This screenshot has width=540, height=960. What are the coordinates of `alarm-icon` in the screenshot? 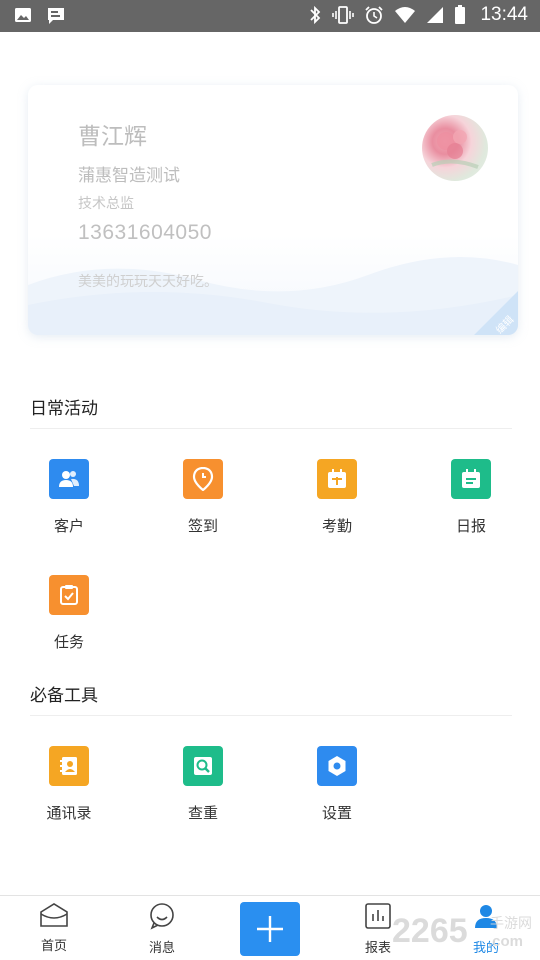 It's located at (374, 15).